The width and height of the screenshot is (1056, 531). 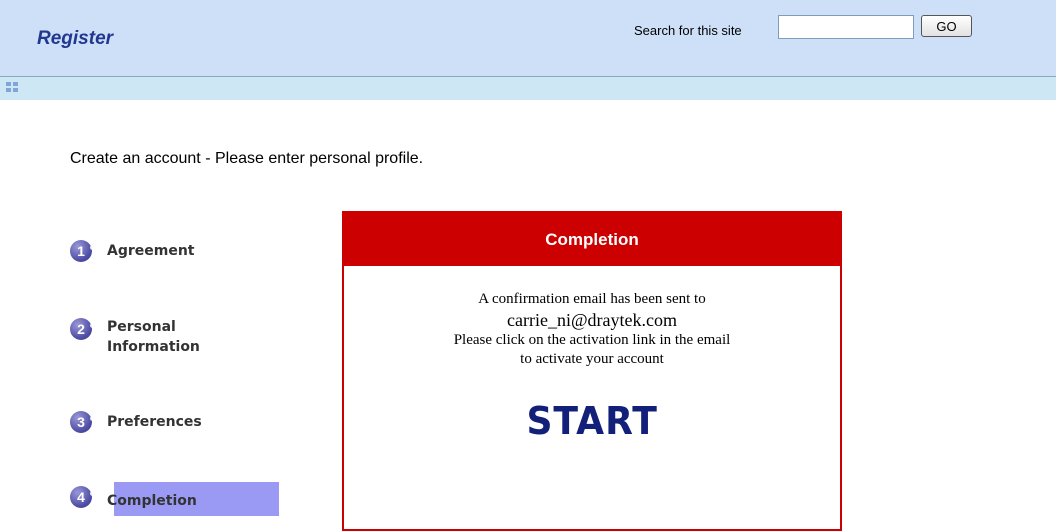 I want to click on sub-toolbar, so click(x=528, y=88).